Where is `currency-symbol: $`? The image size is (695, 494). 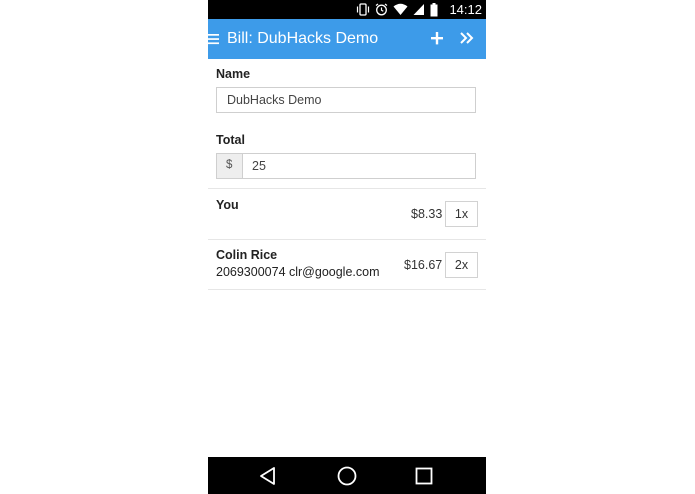
currency-symbol: $ is located at coordinates (229, 165).